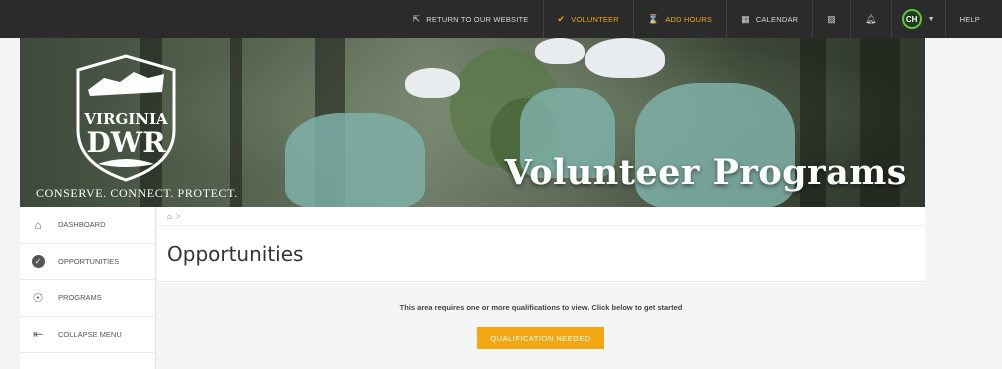 Image resolution: width=1002 pixels, height=369 pixels. Describe the element at coordinates (127, 142) in the screenshot. I see `logo-line2: DWR` at that location.